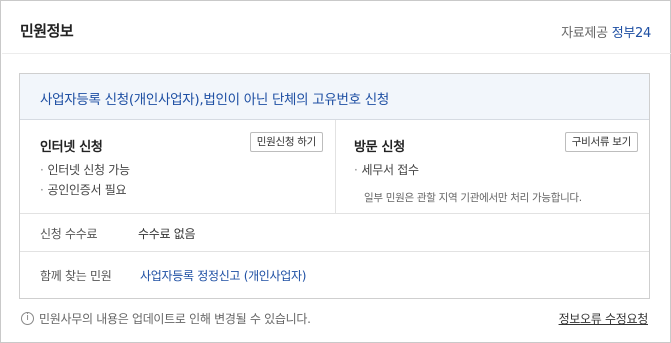  Describe the element at coordinates (223, 275) in the screenshot. I see `related-service-link: 사업자등록 정정신고 (개인사업자)` at that location.